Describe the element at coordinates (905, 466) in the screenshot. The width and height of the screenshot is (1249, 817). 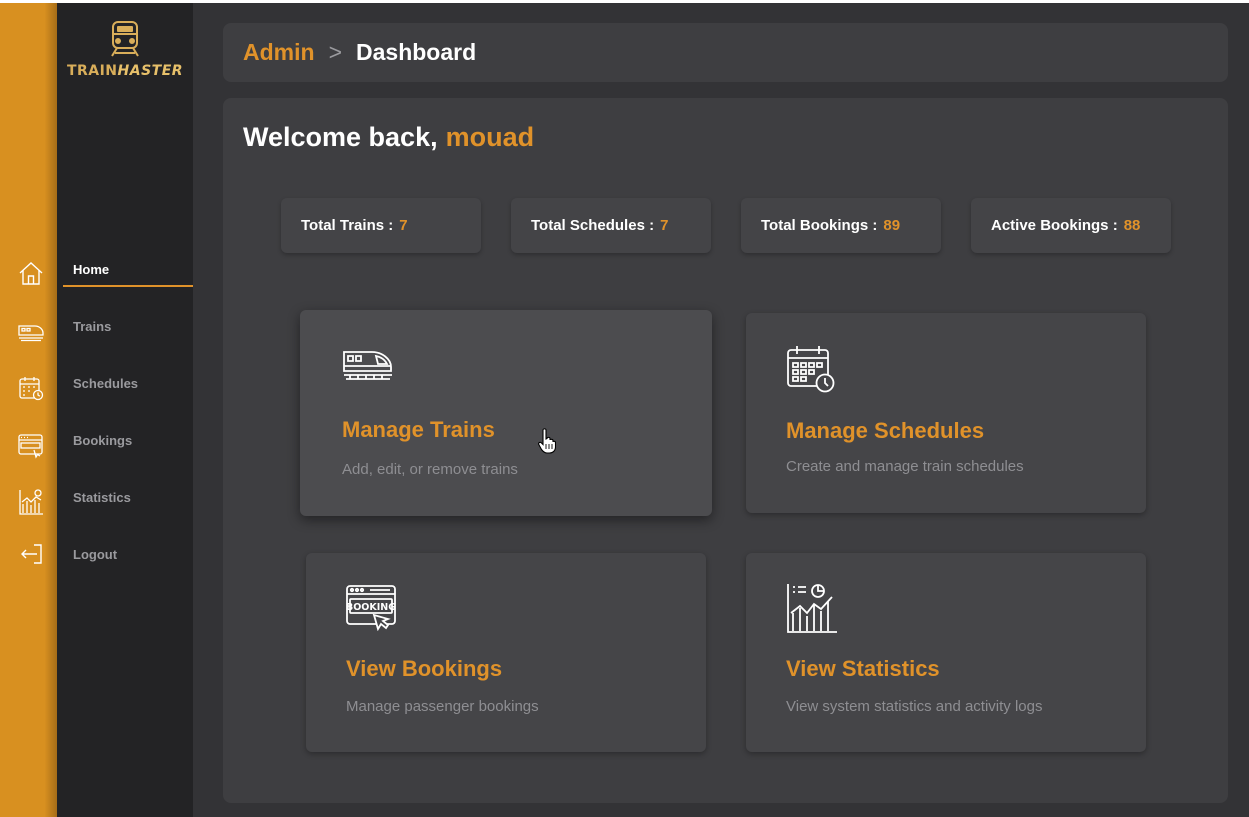
I see `card-description: Create and manage train schedules` at that location.